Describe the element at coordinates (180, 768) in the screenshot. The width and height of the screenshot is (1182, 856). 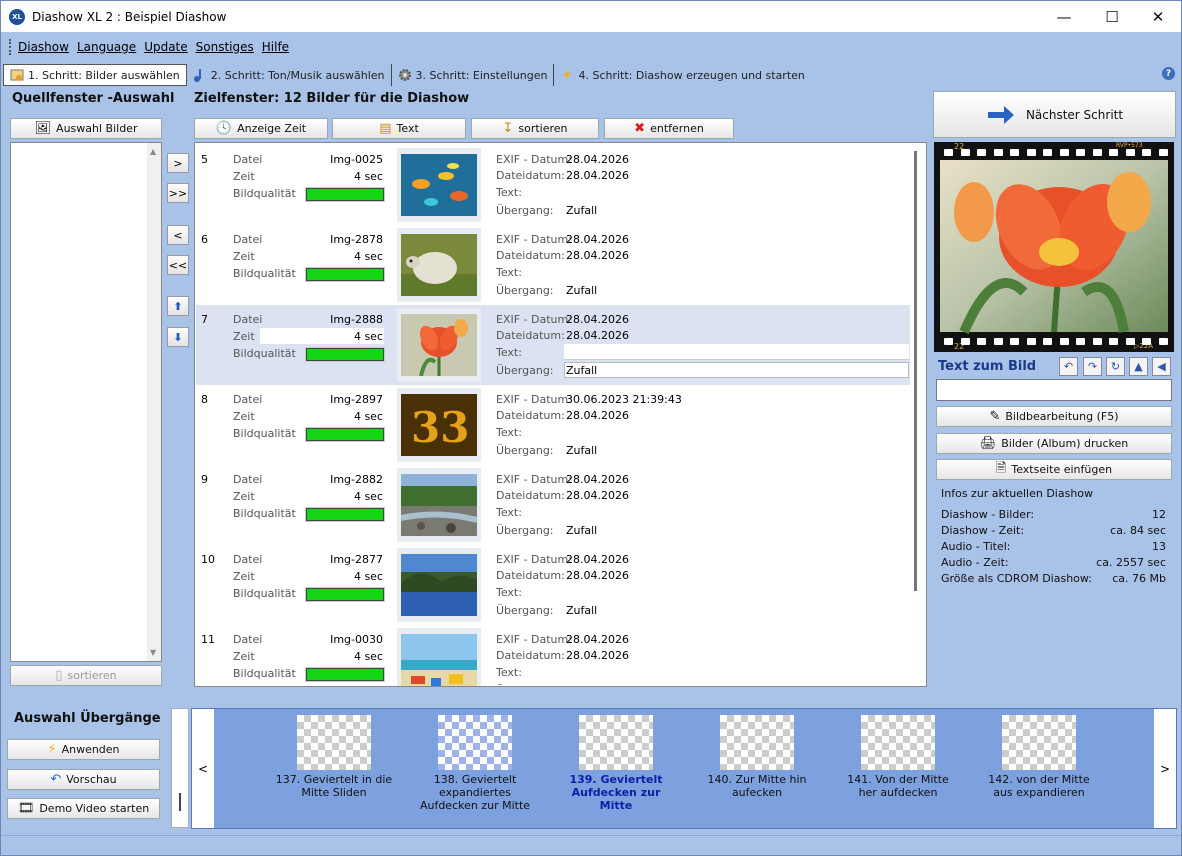
I see `transition-scrollbar` at that location.